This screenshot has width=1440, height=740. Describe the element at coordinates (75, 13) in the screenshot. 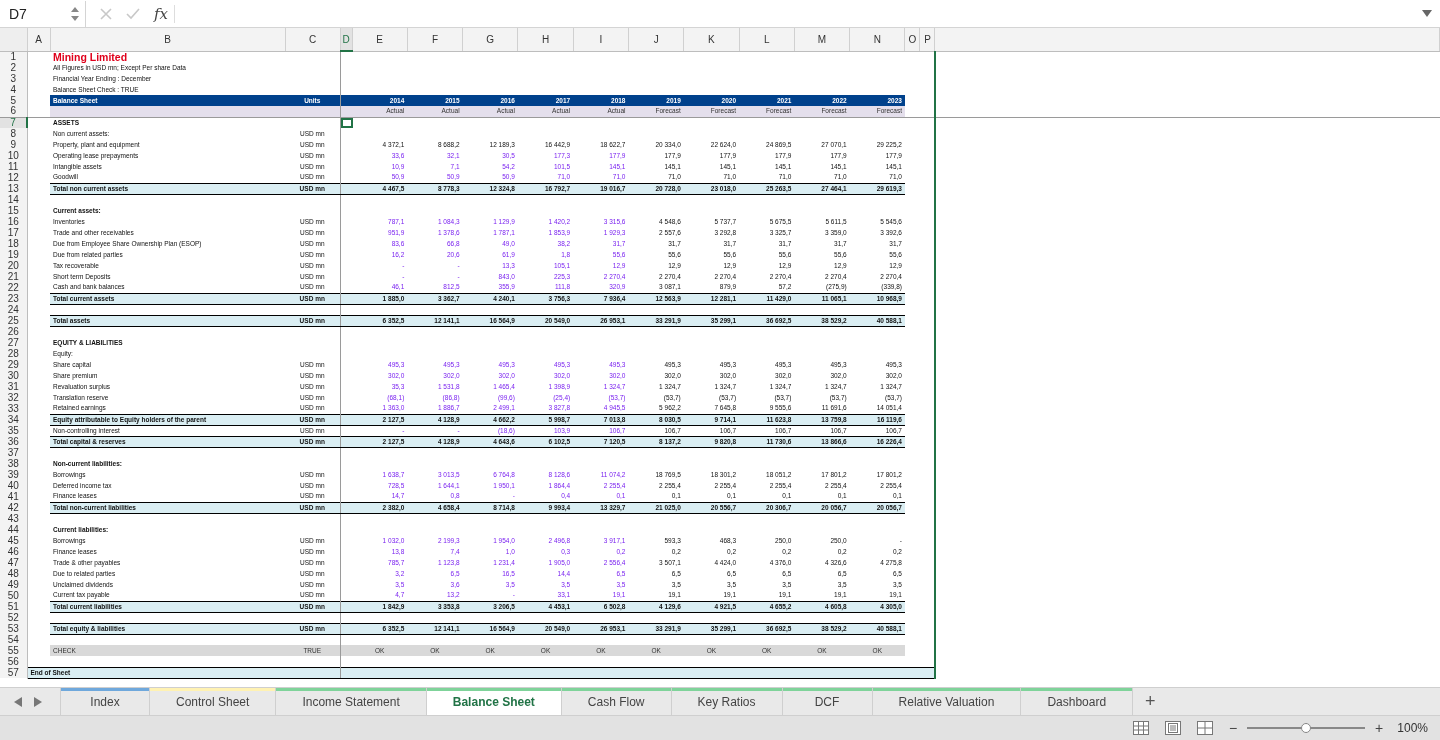

I see `spinner-icon` at that location.